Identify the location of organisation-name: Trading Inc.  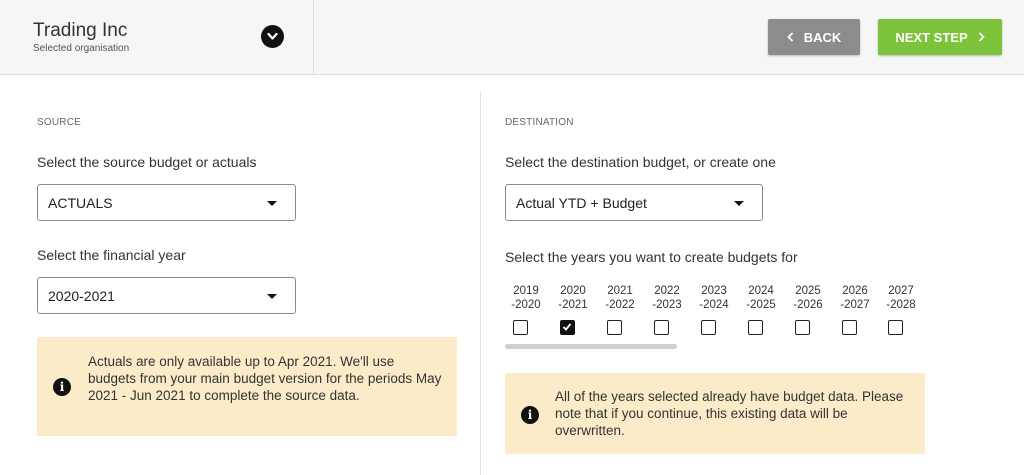
(80, 30).